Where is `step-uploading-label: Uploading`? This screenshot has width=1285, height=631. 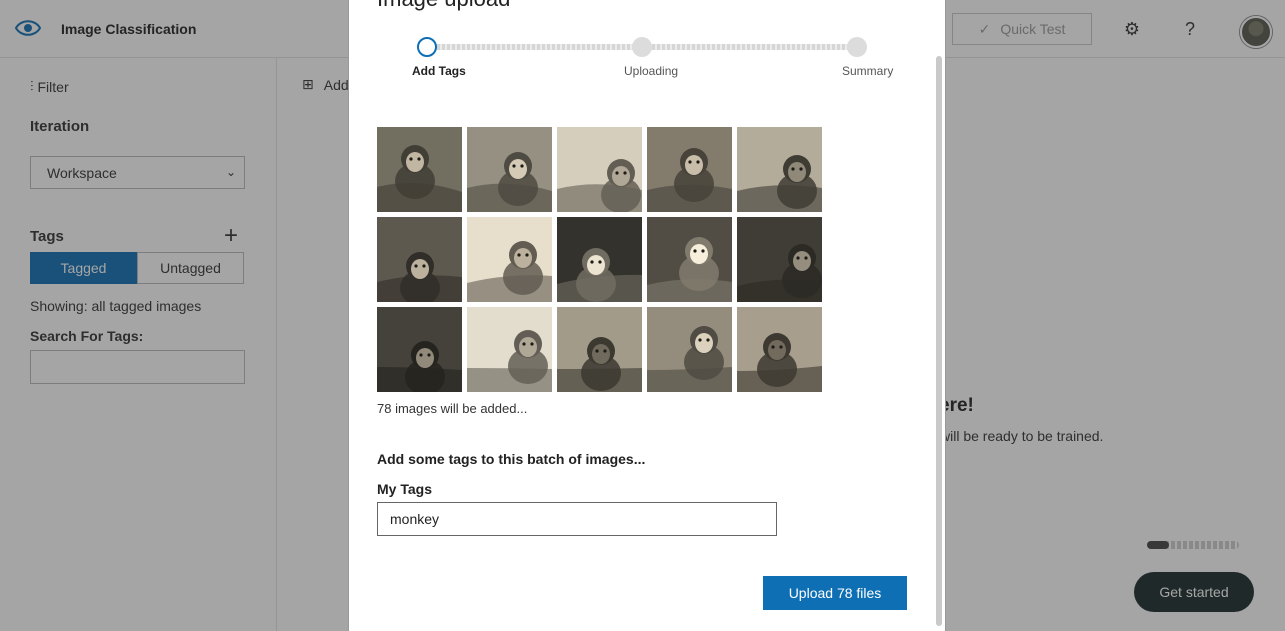 step-uploading-label: Uploading is located at coordinates (651, 71).